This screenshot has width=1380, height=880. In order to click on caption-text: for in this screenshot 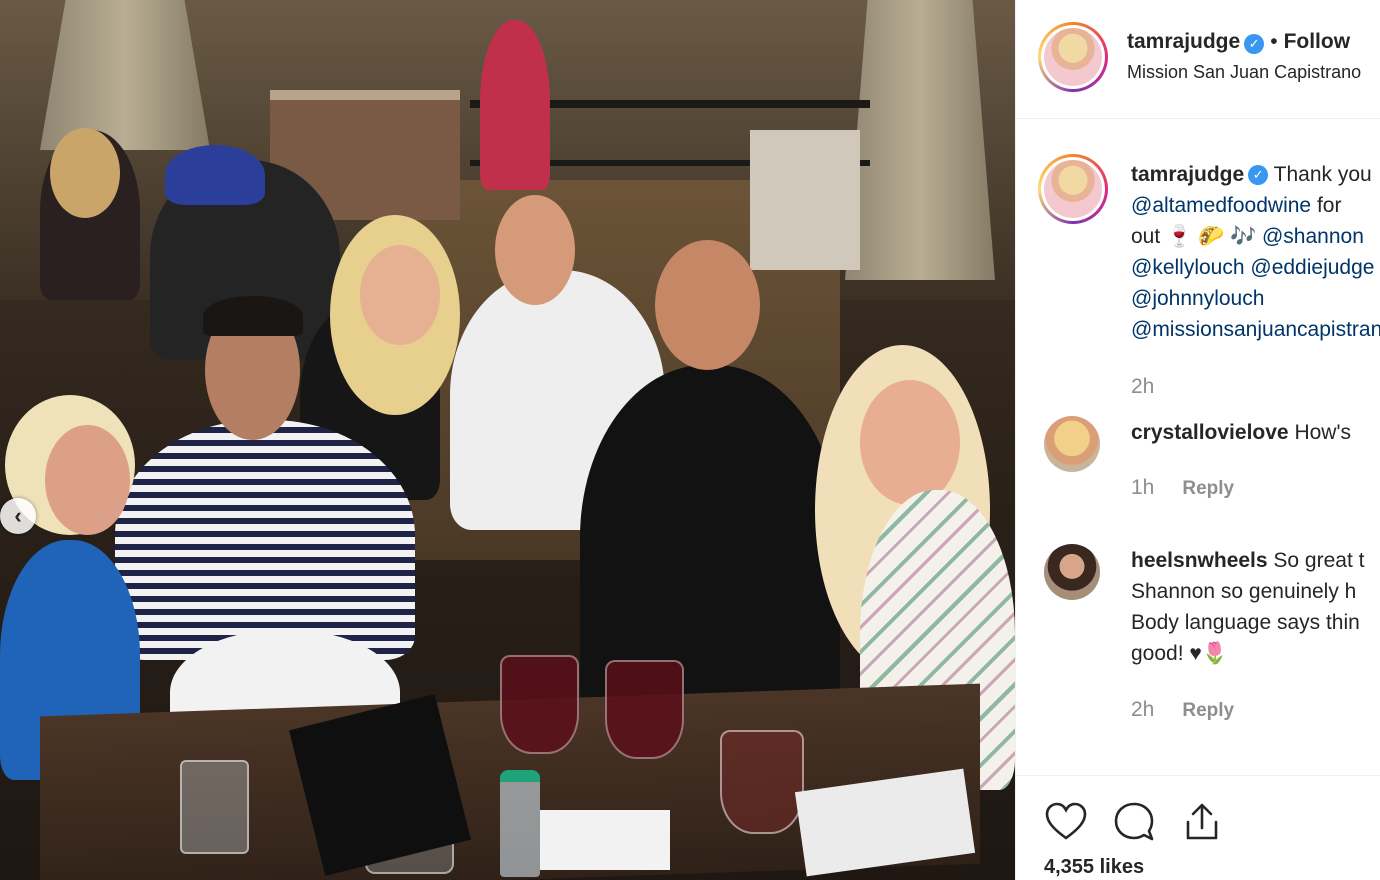, I will do `click(1329, 205)`.